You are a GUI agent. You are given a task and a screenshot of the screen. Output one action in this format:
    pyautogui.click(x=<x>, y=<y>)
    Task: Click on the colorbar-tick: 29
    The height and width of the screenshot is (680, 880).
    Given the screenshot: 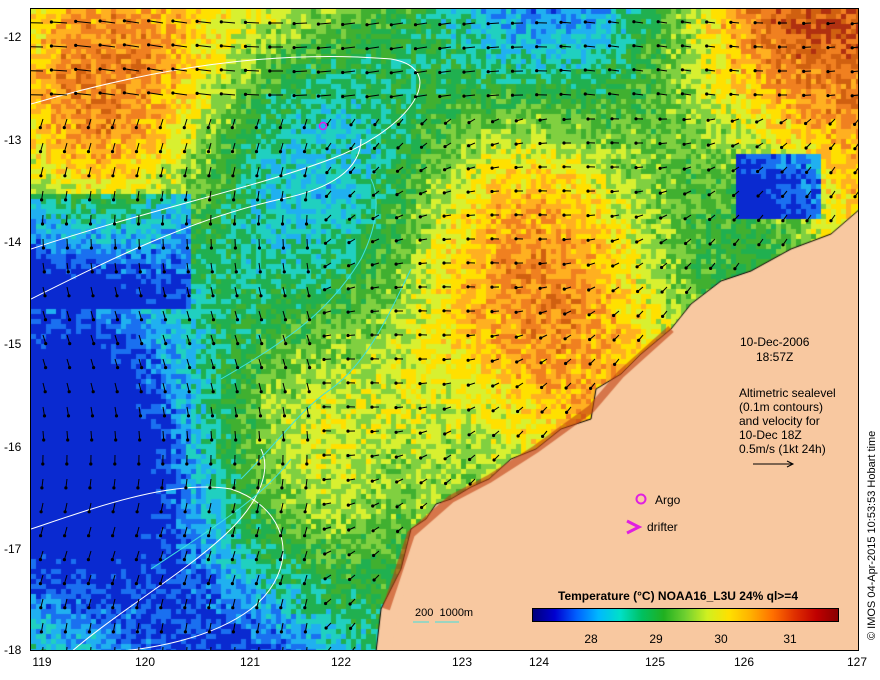 What is the action you would take?
    pyautogui.click(x=656, y=639)
    